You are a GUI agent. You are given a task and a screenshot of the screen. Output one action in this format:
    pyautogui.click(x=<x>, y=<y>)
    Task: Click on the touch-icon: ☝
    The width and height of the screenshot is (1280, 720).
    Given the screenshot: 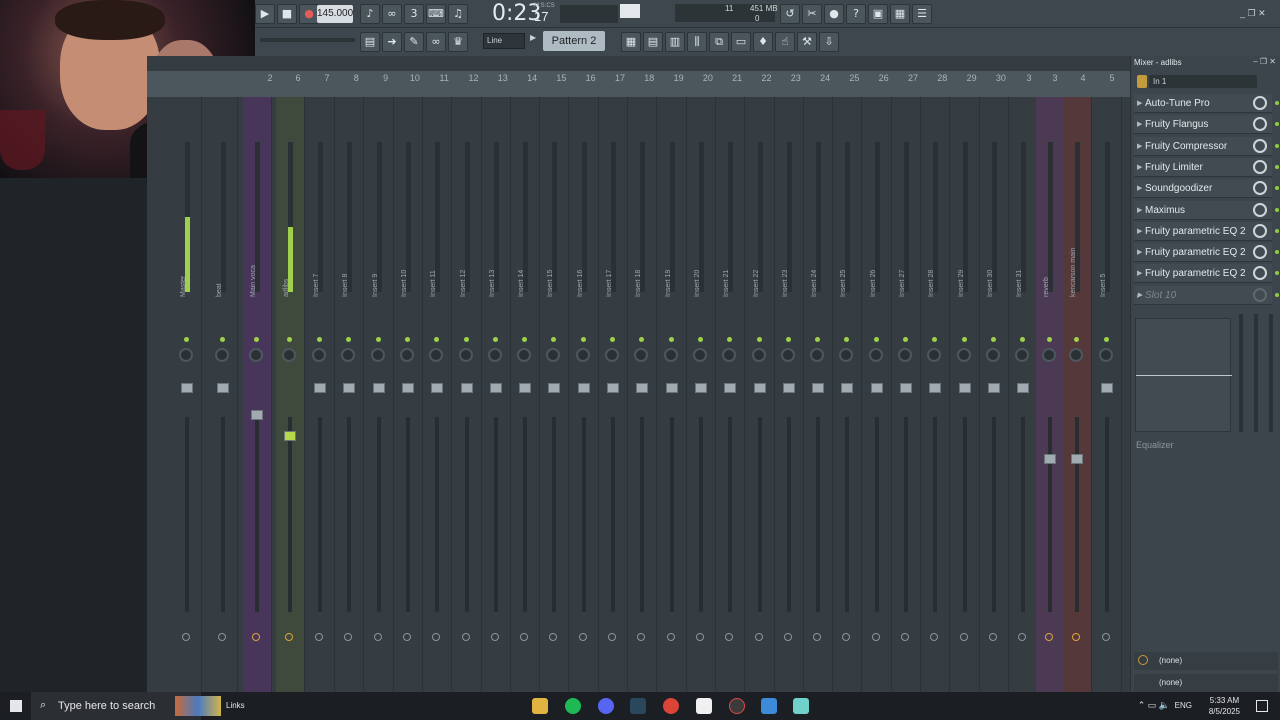 What is the action you would take?
    pyautogui.click(x=785, y=42)
    